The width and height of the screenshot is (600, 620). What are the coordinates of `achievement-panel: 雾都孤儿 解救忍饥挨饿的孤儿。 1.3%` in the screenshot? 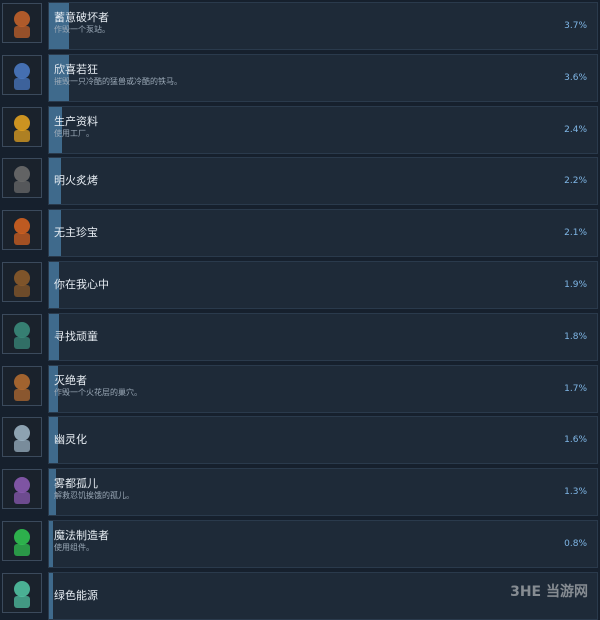 It's located at (323, 492).